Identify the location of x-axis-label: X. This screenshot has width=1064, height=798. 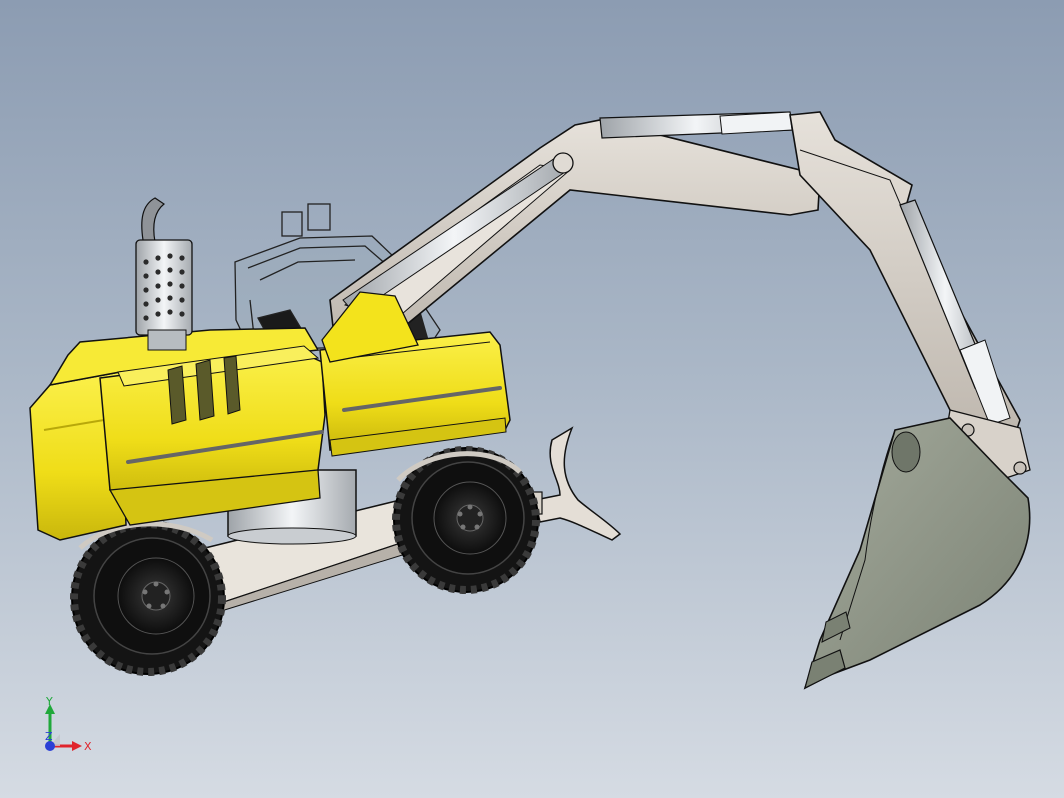
(88, 746).